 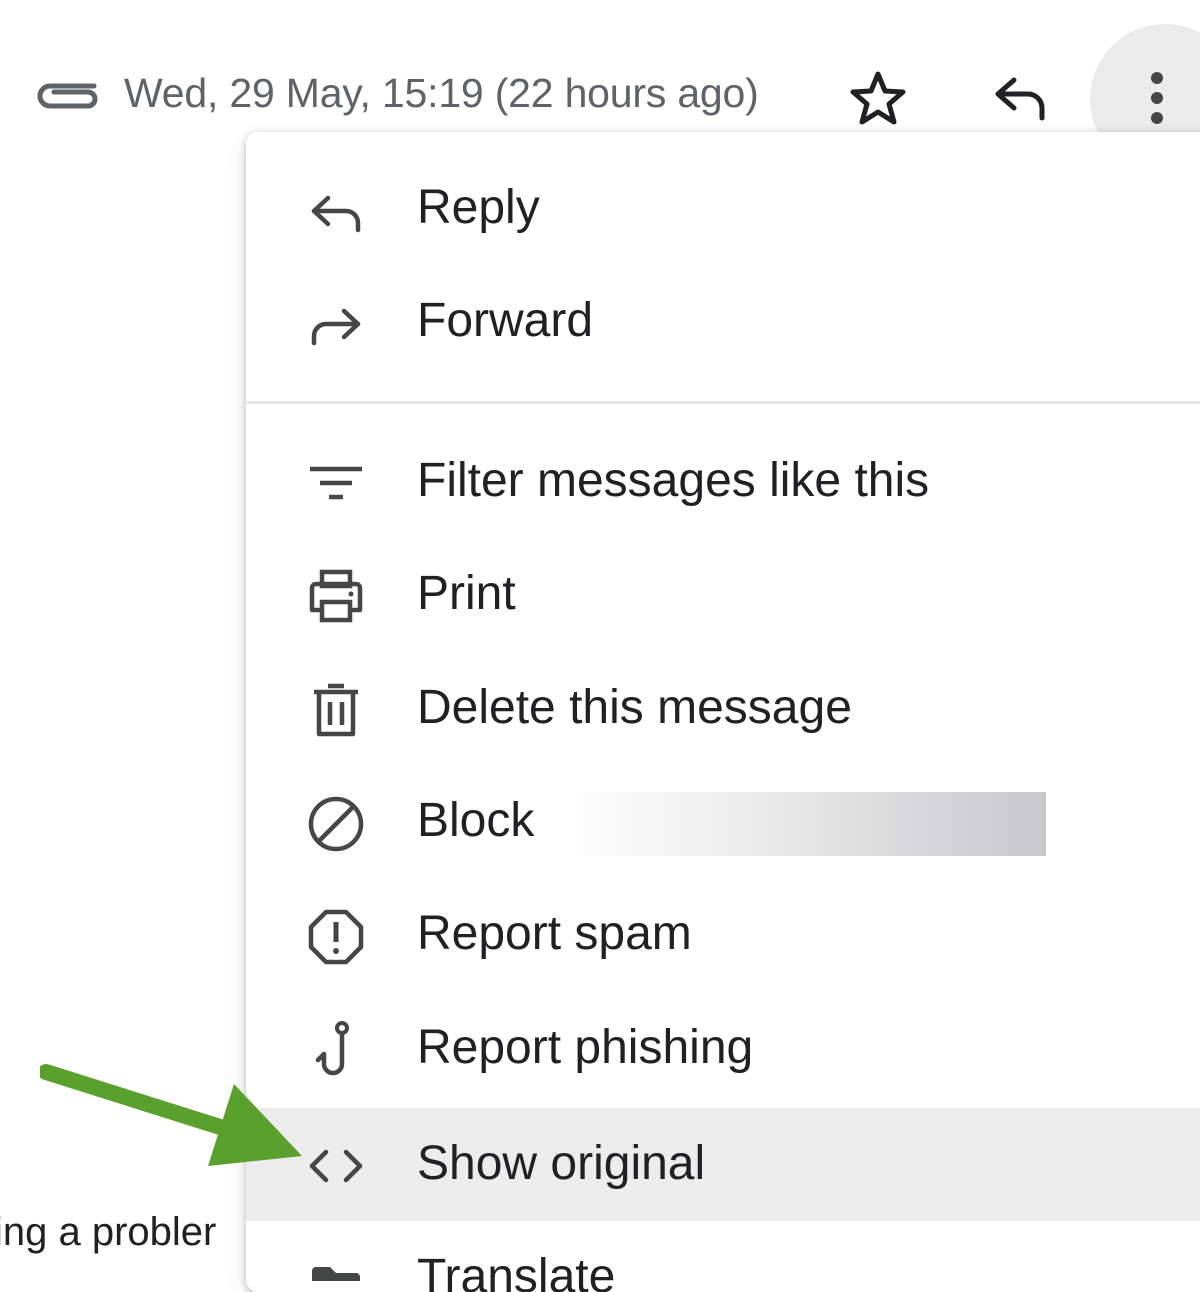 What do you see at coordinates (723, 1164) in the screenshot?
I see `menu-item-show-original: Show original` at bounding box center [723, 1164].